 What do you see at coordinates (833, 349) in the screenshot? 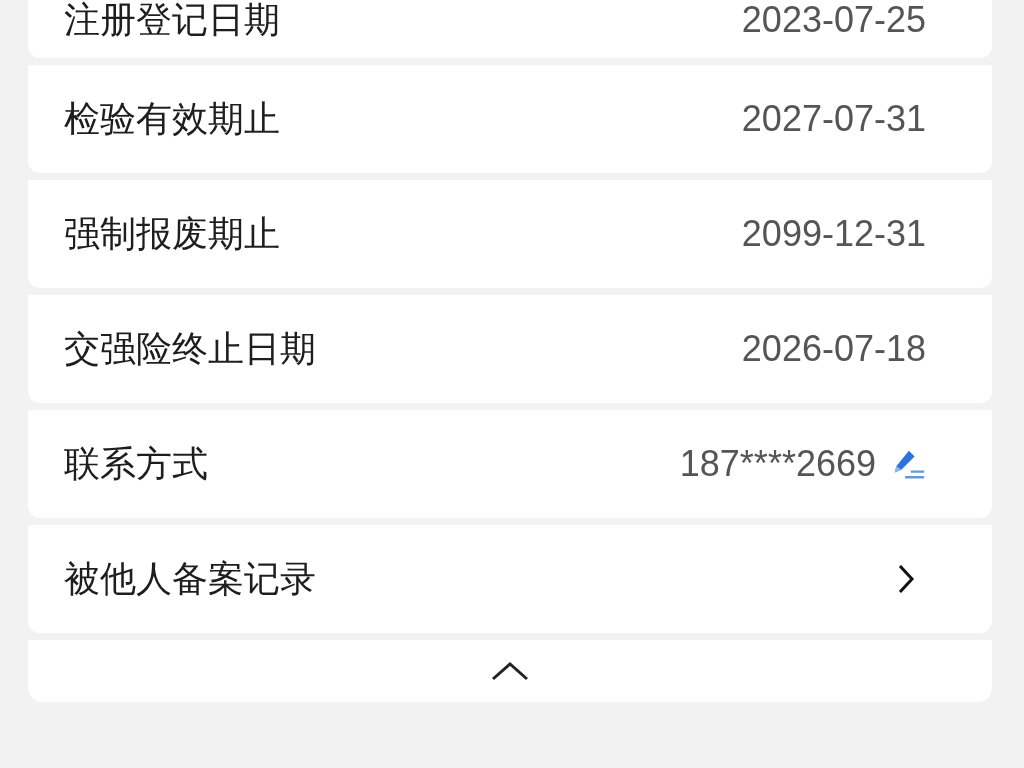
I see `row-value: 2026-07-18` at bounding box center [833, 349].